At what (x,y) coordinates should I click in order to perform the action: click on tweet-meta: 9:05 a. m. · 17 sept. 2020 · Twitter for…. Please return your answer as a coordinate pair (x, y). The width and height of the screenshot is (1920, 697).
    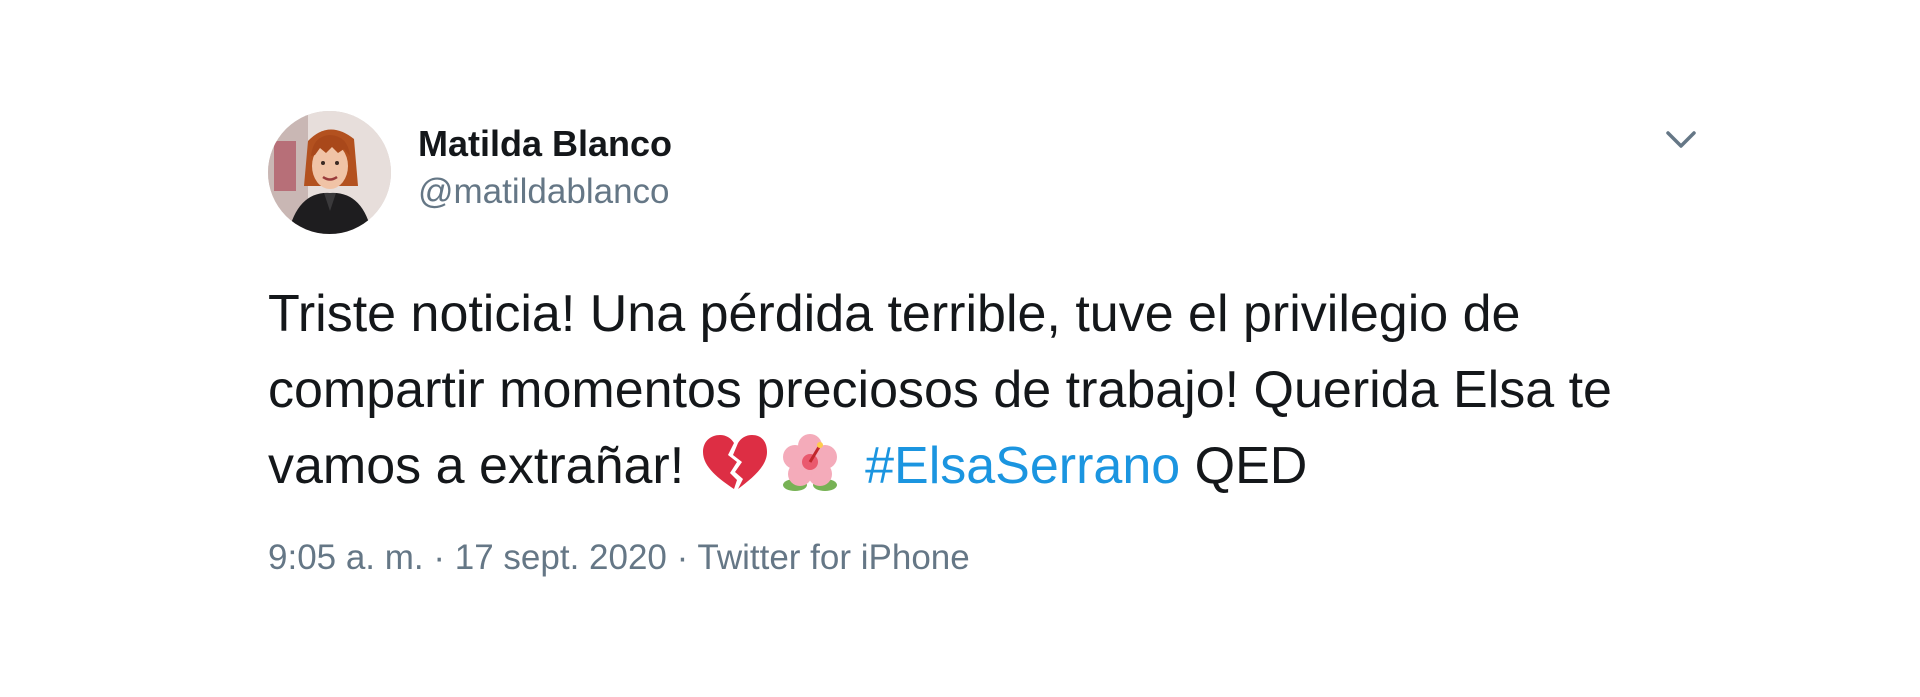
    Looking at the image, I should click on (619, 558).